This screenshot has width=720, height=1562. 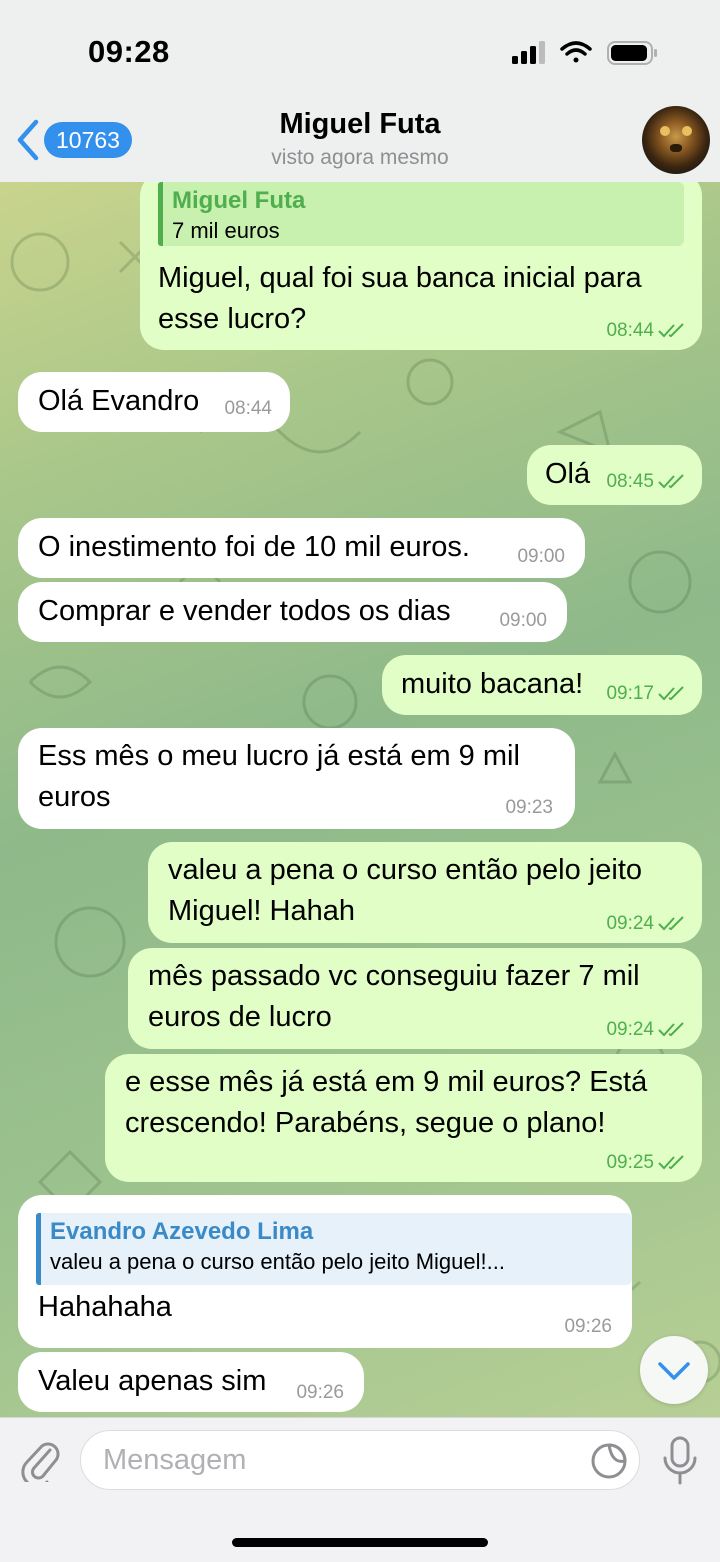 I want to click on message-text: Comprar e vender todos os dias, so click(x=244, y=611).